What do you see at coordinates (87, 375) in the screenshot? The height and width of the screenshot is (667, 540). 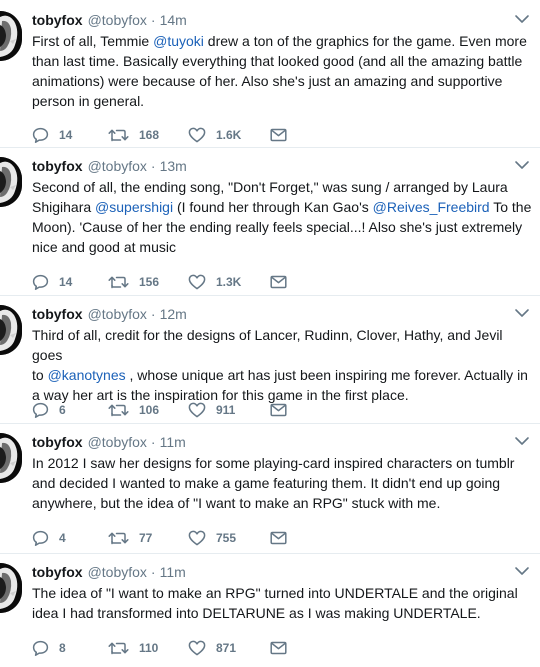 I see `mention-link: @kanotynes` at bounding box center [87, 375].